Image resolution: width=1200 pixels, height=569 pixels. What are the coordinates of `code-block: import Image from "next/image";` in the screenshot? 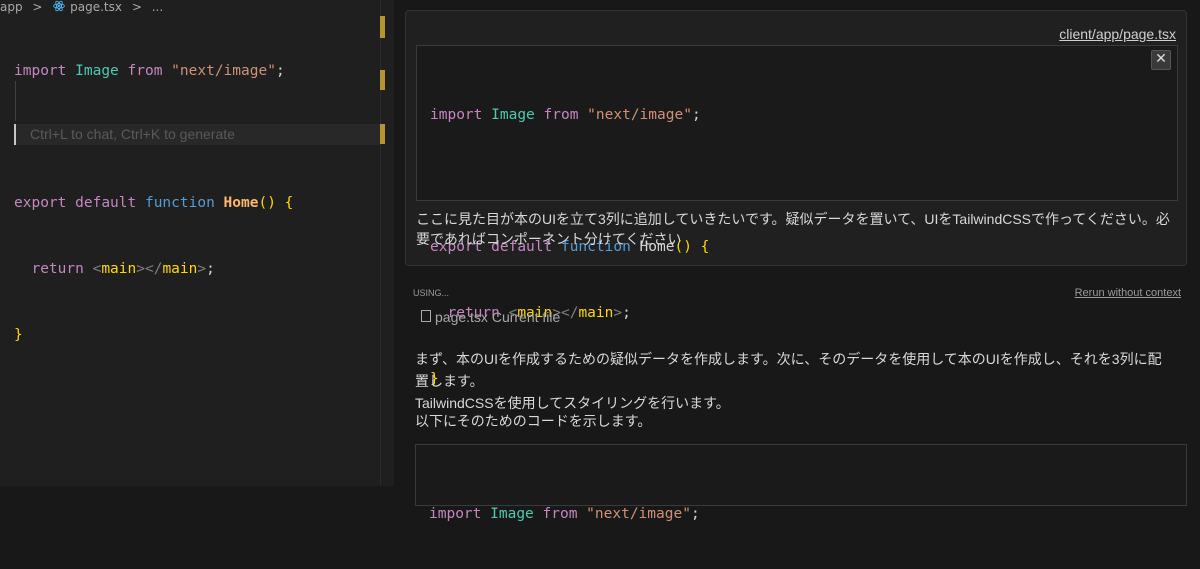 It's located at (801, 483).